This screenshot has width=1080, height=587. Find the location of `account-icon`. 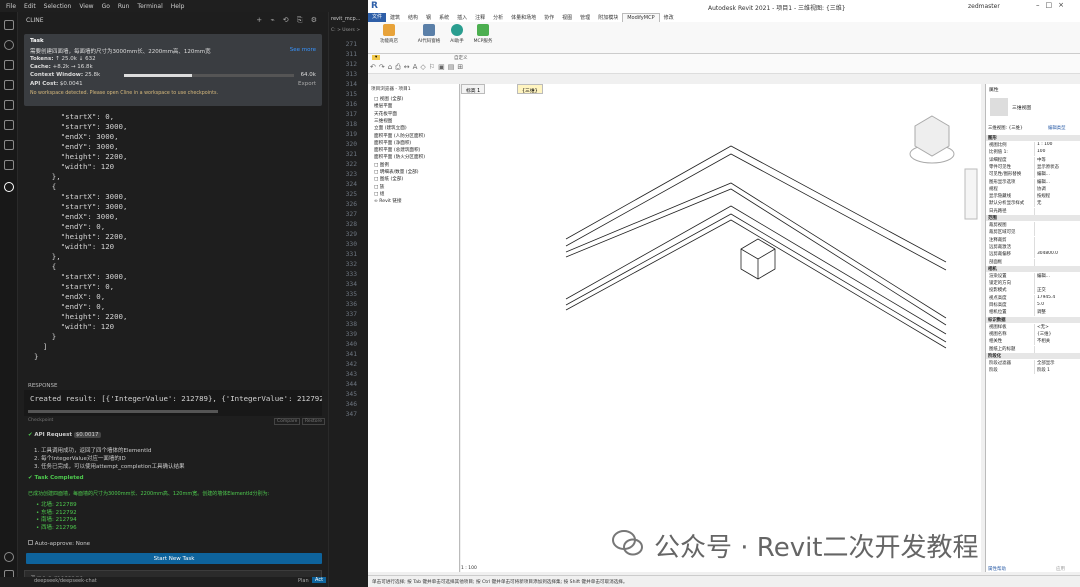

account-icon is located at coordinates (9, 557).